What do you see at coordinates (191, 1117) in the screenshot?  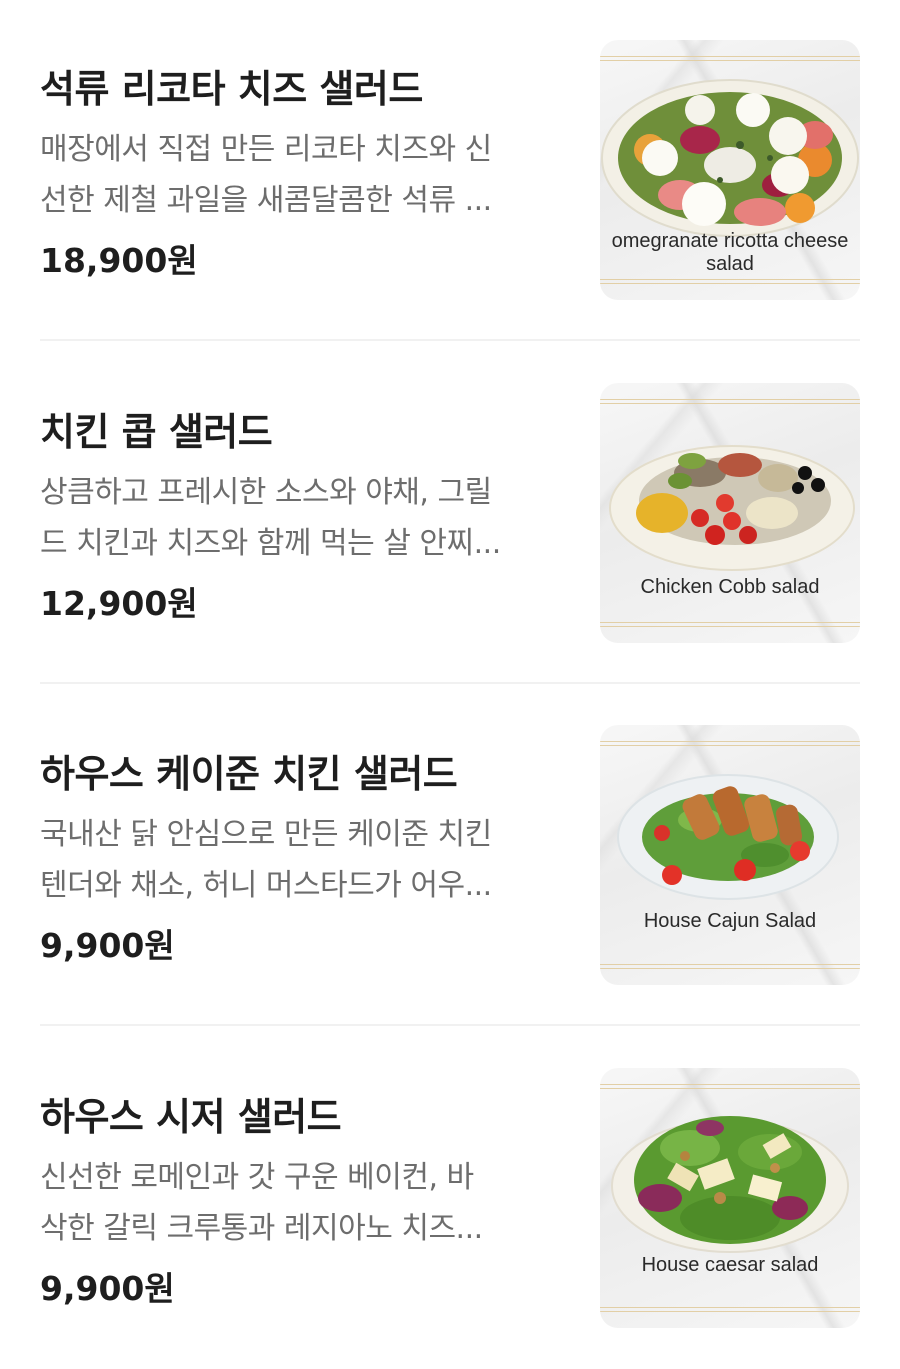 I see `menu-item-name: 하우스 시저 샐러드` at bounding box center [191, 1117].